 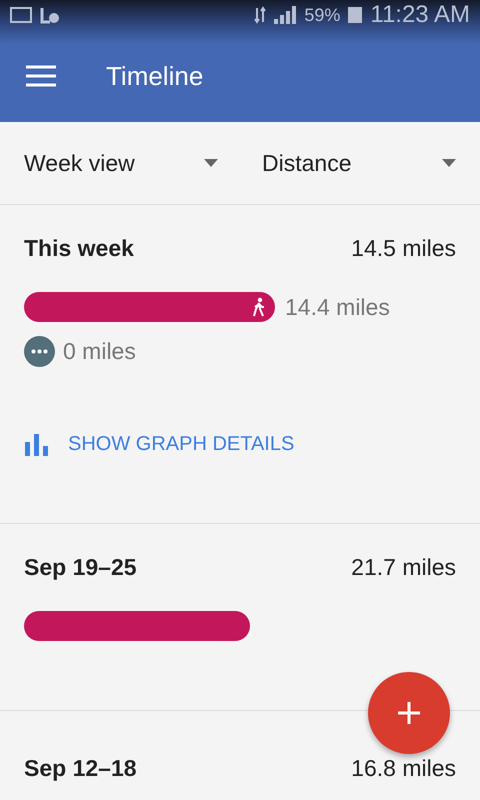 I want to click on add-button, so click(x=409, y=713).